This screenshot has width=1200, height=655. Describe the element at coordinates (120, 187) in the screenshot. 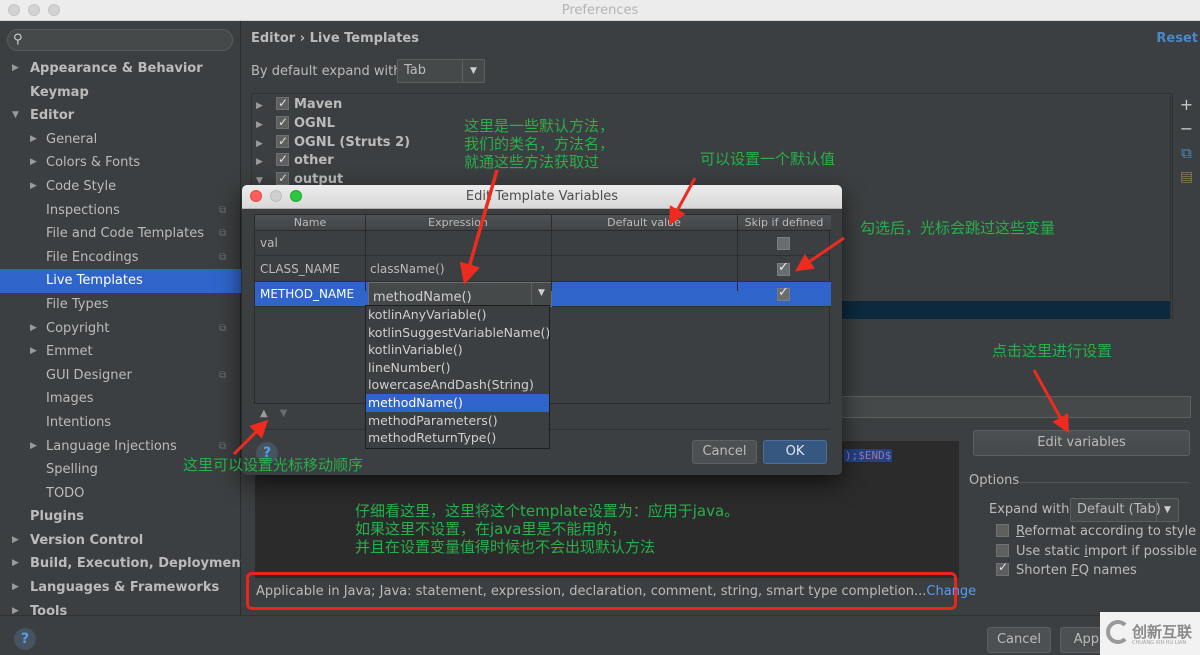

I see `sidebar-item-code-style: ▶ Code Style` at that location.